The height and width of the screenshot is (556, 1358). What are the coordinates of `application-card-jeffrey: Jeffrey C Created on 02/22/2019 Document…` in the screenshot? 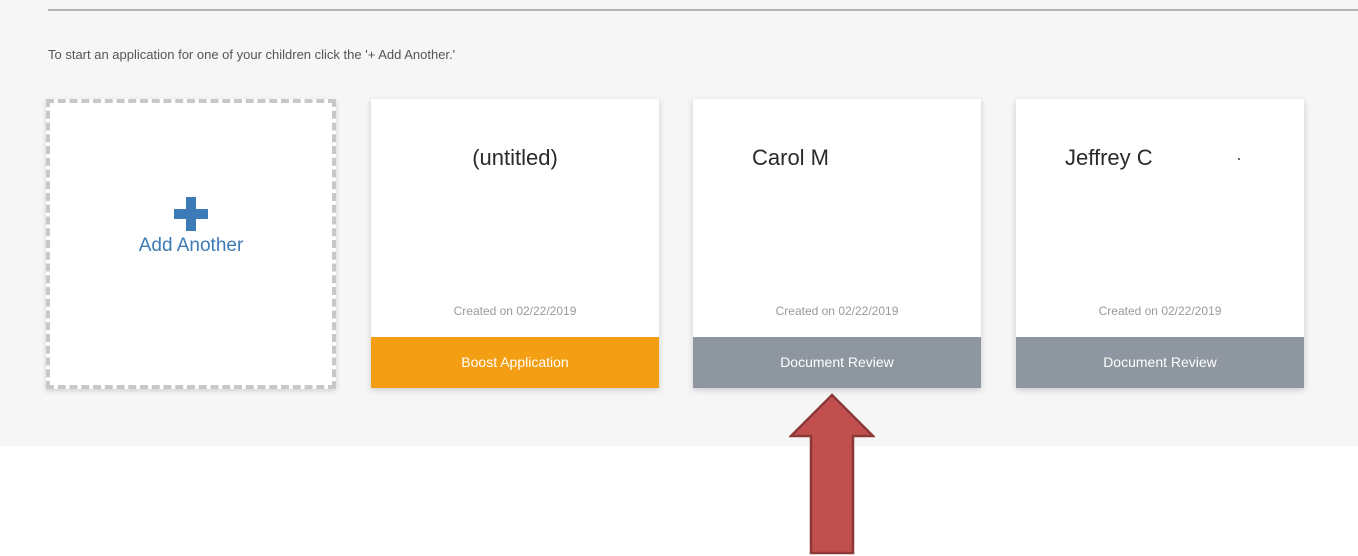 It's located at (1160, 243).